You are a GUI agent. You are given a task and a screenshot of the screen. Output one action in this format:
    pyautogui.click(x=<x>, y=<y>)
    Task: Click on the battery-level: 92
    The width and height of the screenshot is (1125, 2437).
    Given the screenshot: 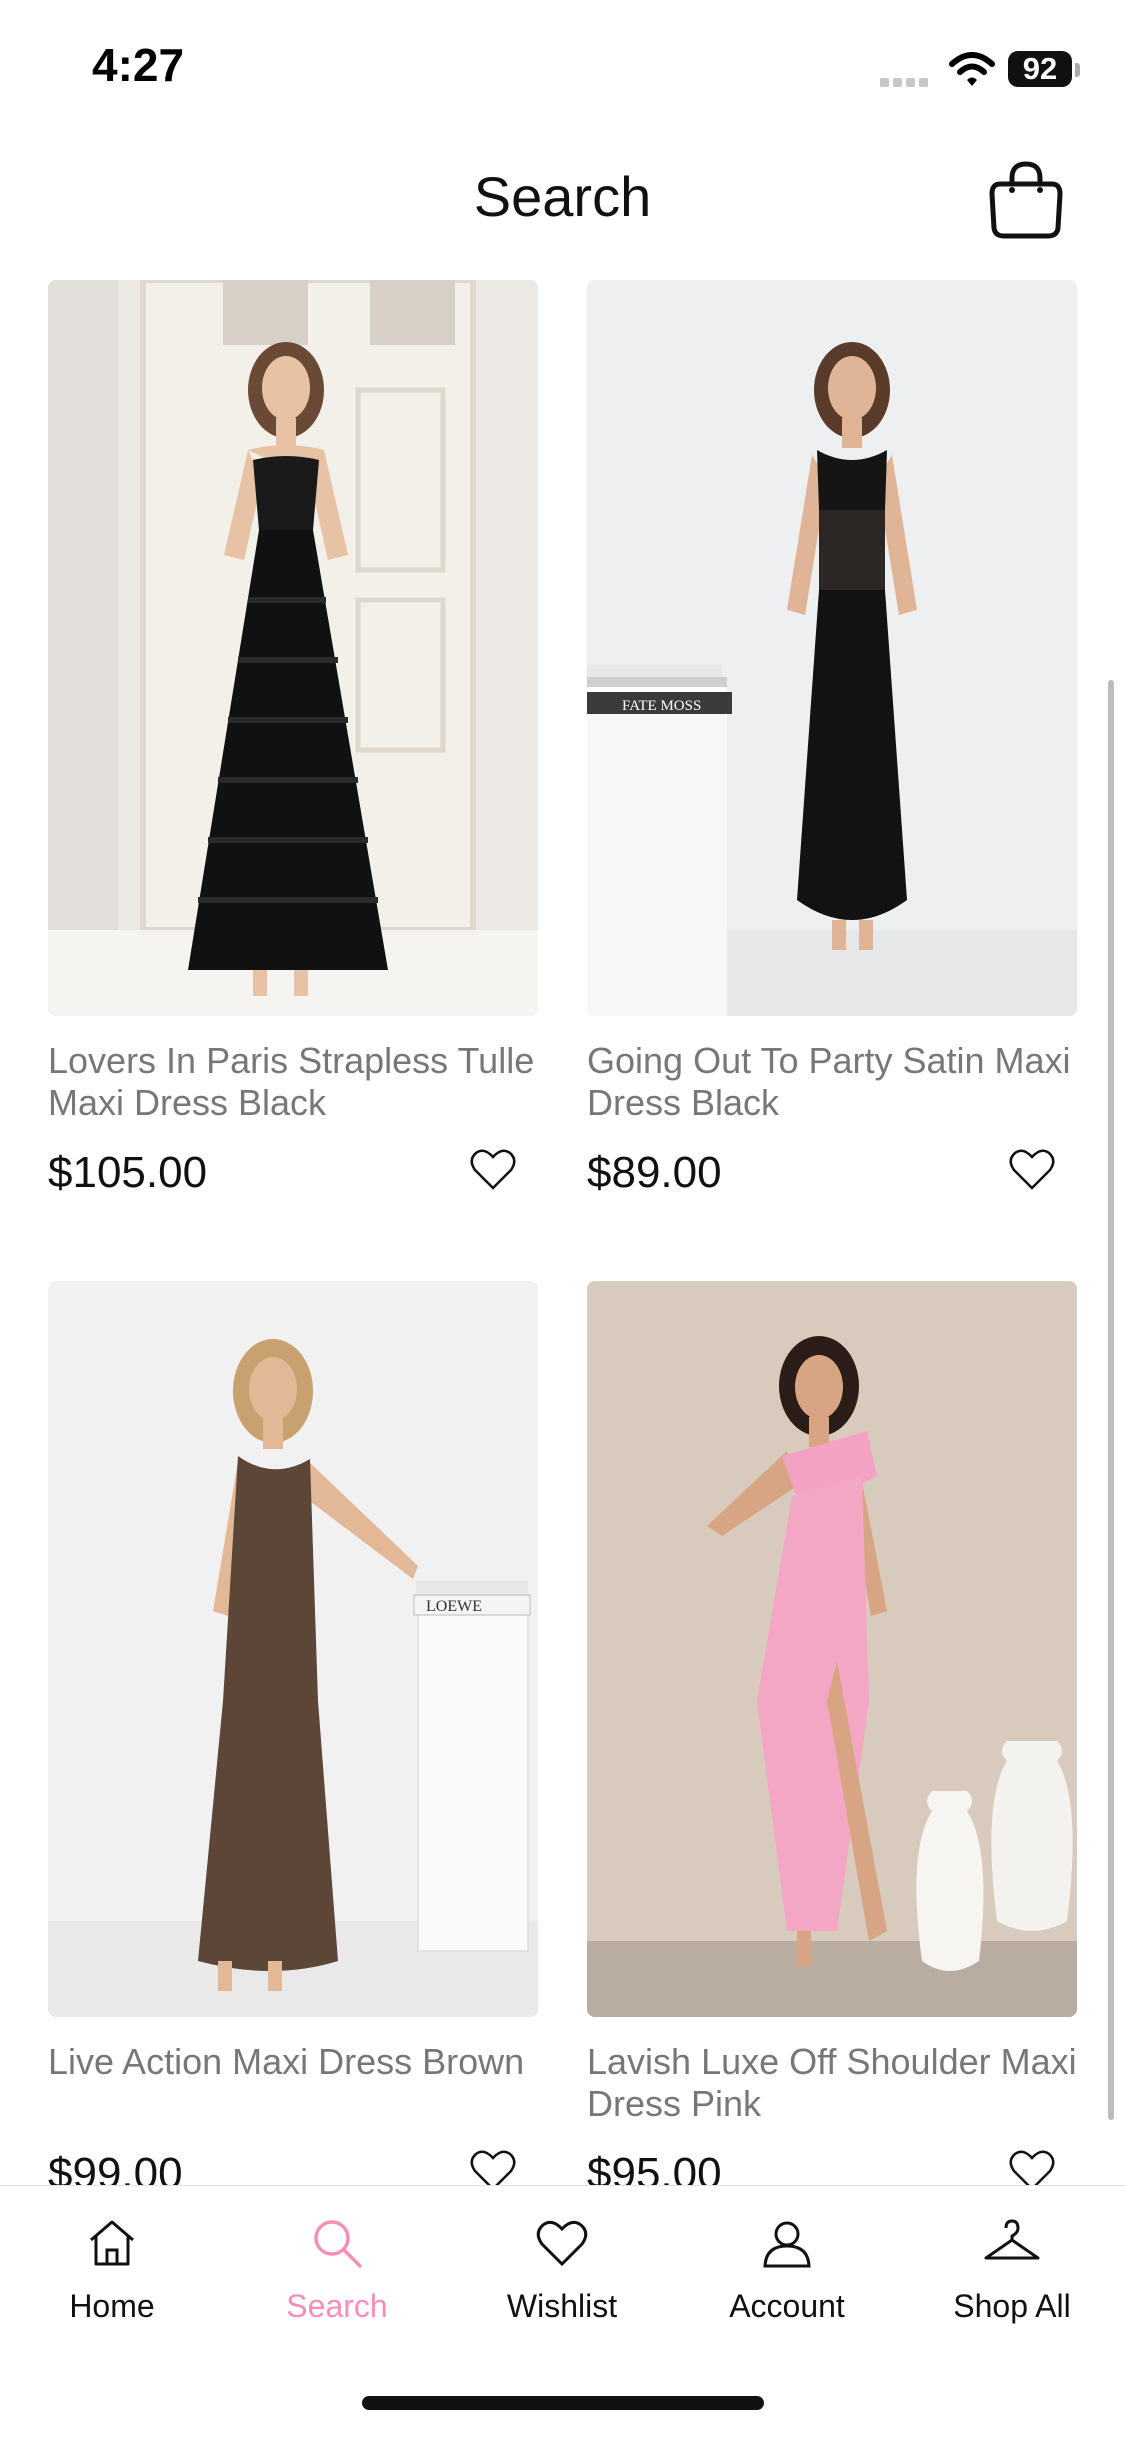 What is the action you would take?
    pyautogui.click(x=1040, y=69)
    